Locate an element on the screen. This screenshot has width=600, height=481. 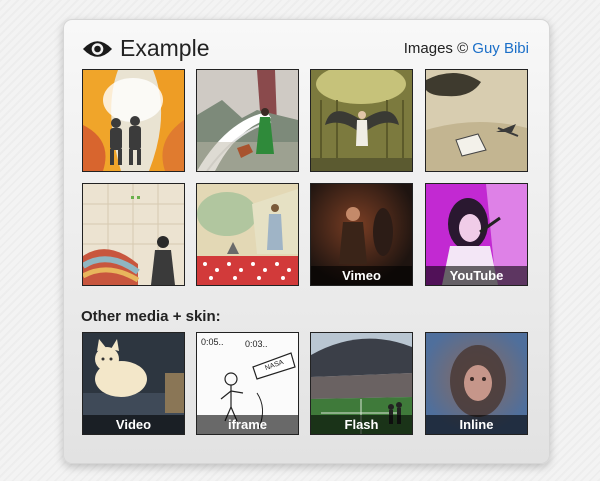
credit-prefix: Images © is located at coordinates (438, 48).